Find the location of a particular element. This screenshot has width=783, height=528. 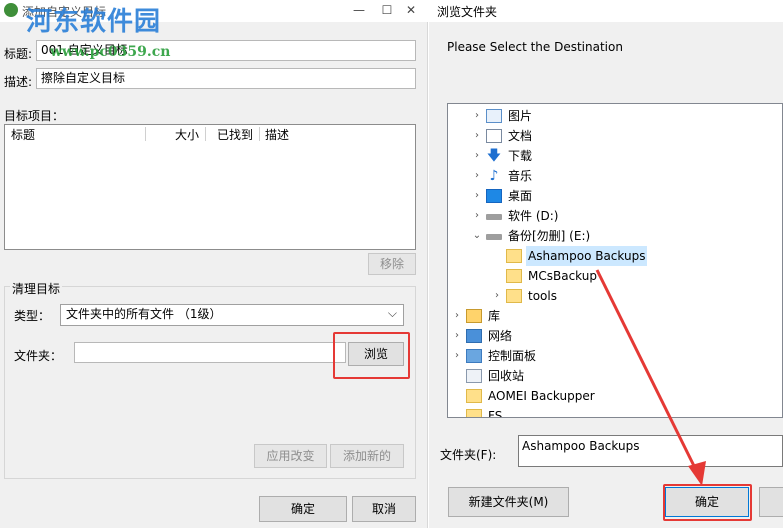

folder-field-label: 文件夹(F): is located at coordinates (468, 455).